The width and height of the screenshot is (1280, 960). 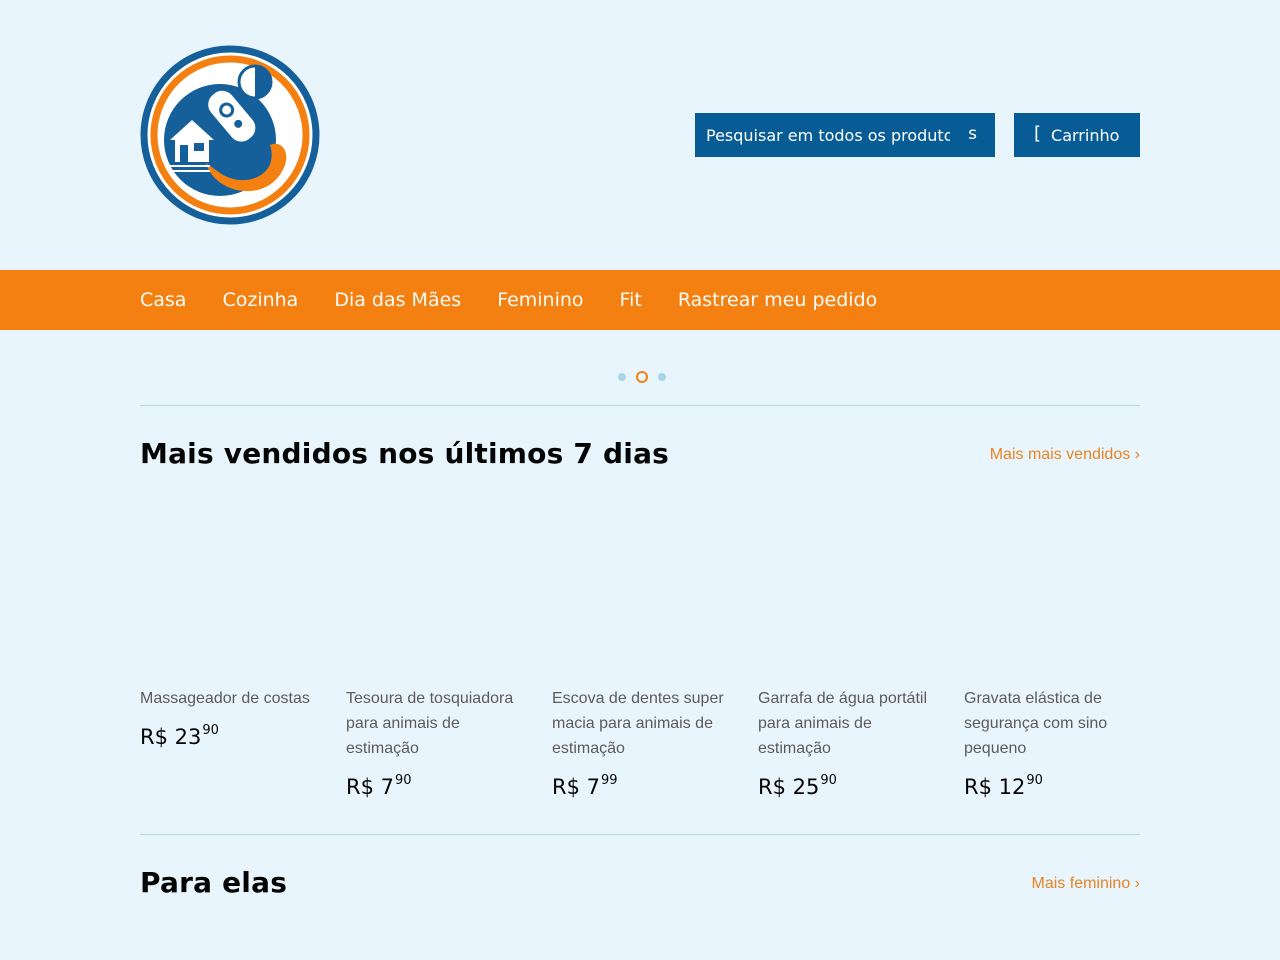 I want to click on search-icon: s, so click(x=972, y=134).